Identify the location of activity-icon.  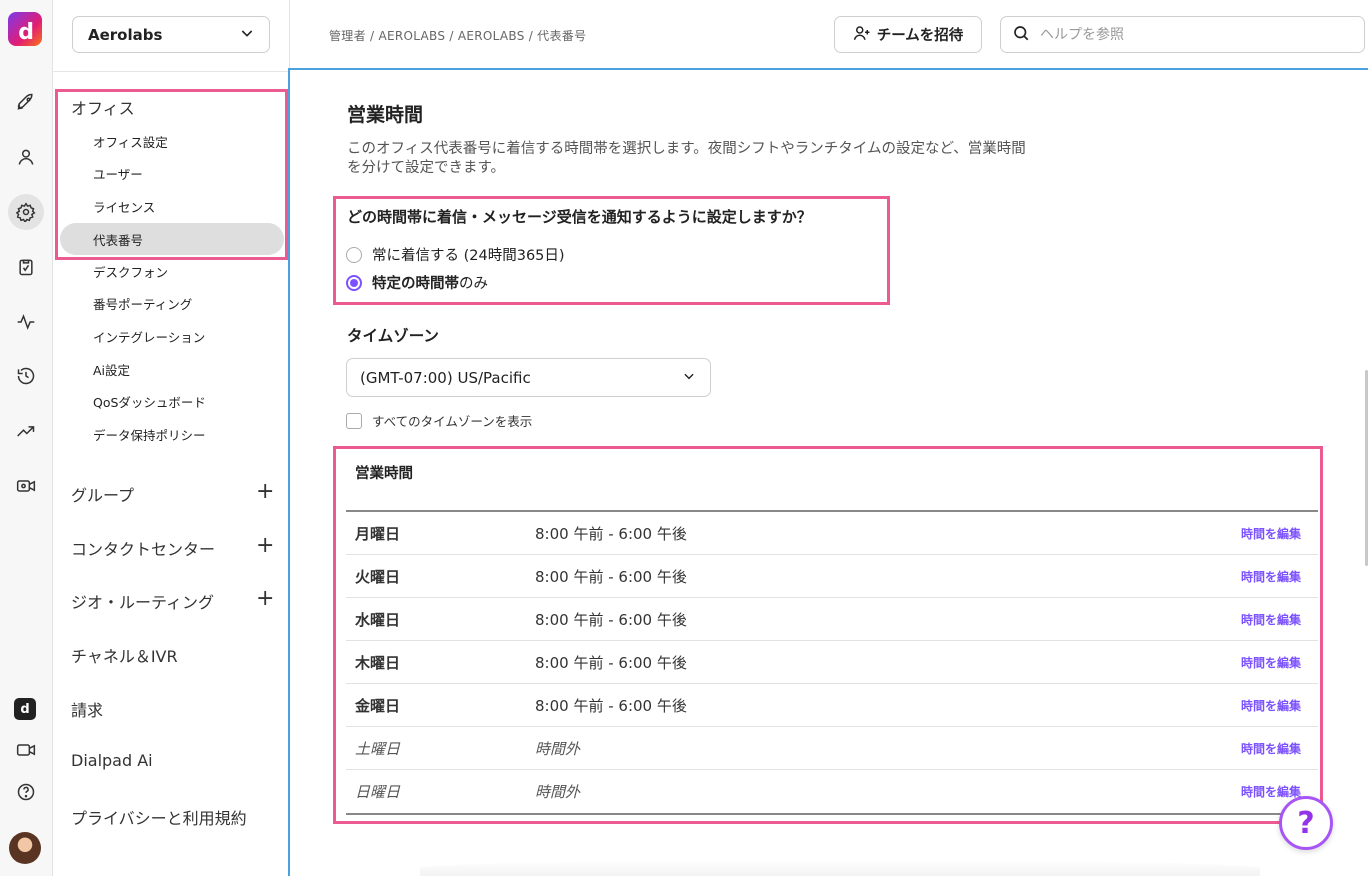
(26, 322).